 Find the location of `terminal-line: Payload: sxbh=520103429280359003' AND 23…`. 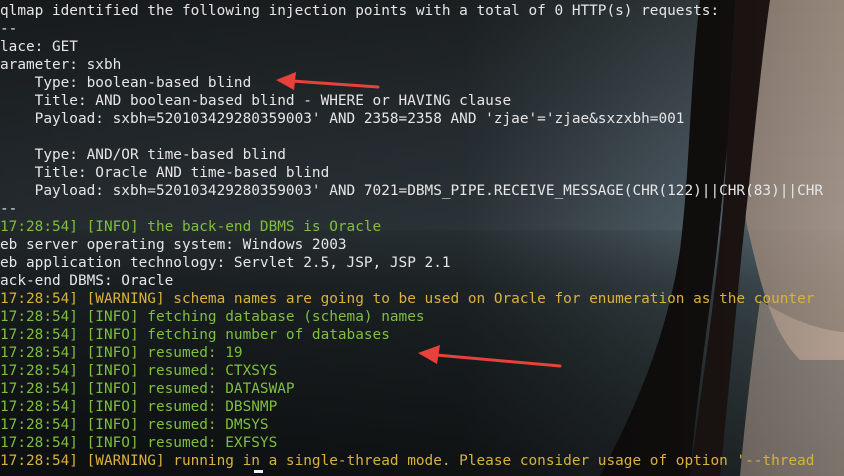

terminal-line: Payload: sxbh=520103429280359003' AND 23… is located at coordinates (342, 119).